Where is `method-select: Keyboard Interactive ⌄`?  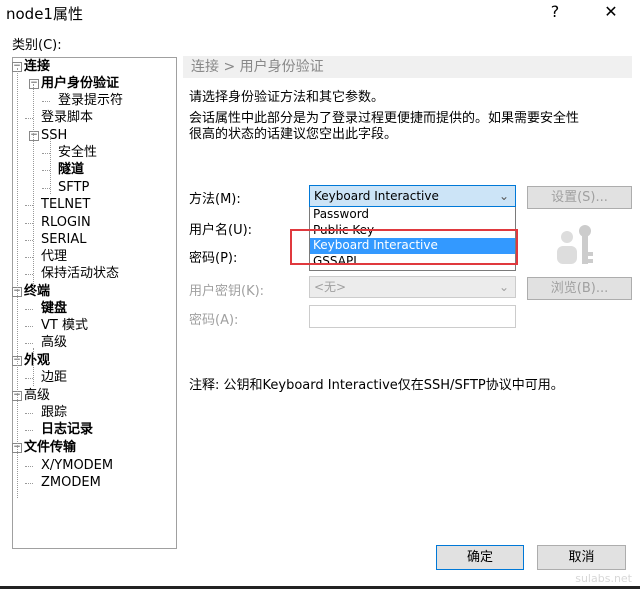
method-select: Keyboard Interactive ⌄ is located at coordinates (412, 196).